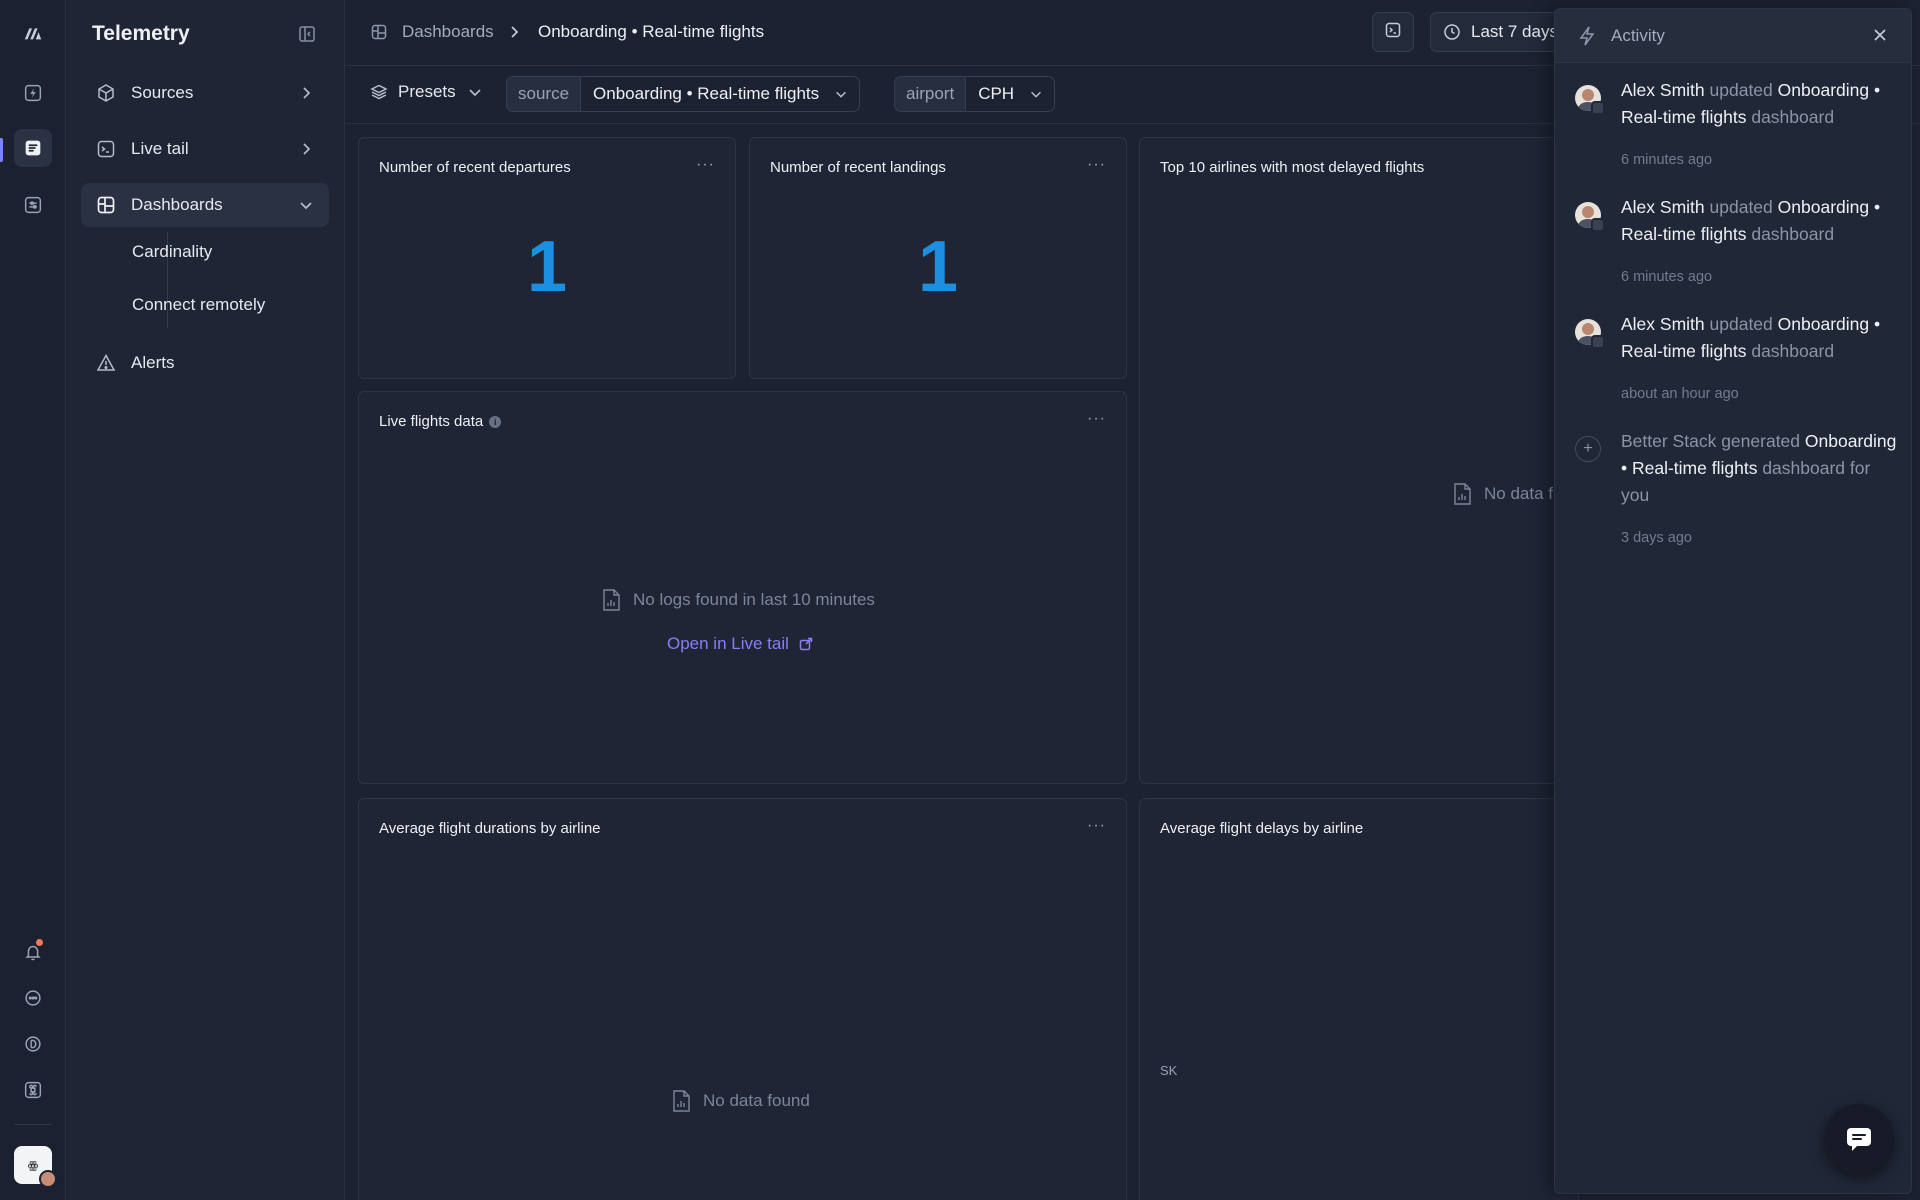 The height and width of the screenshot is (1200, 1920). Describe the element at coordinates (1452, 32) in the screenshot. I see `clock-icon` at that location.